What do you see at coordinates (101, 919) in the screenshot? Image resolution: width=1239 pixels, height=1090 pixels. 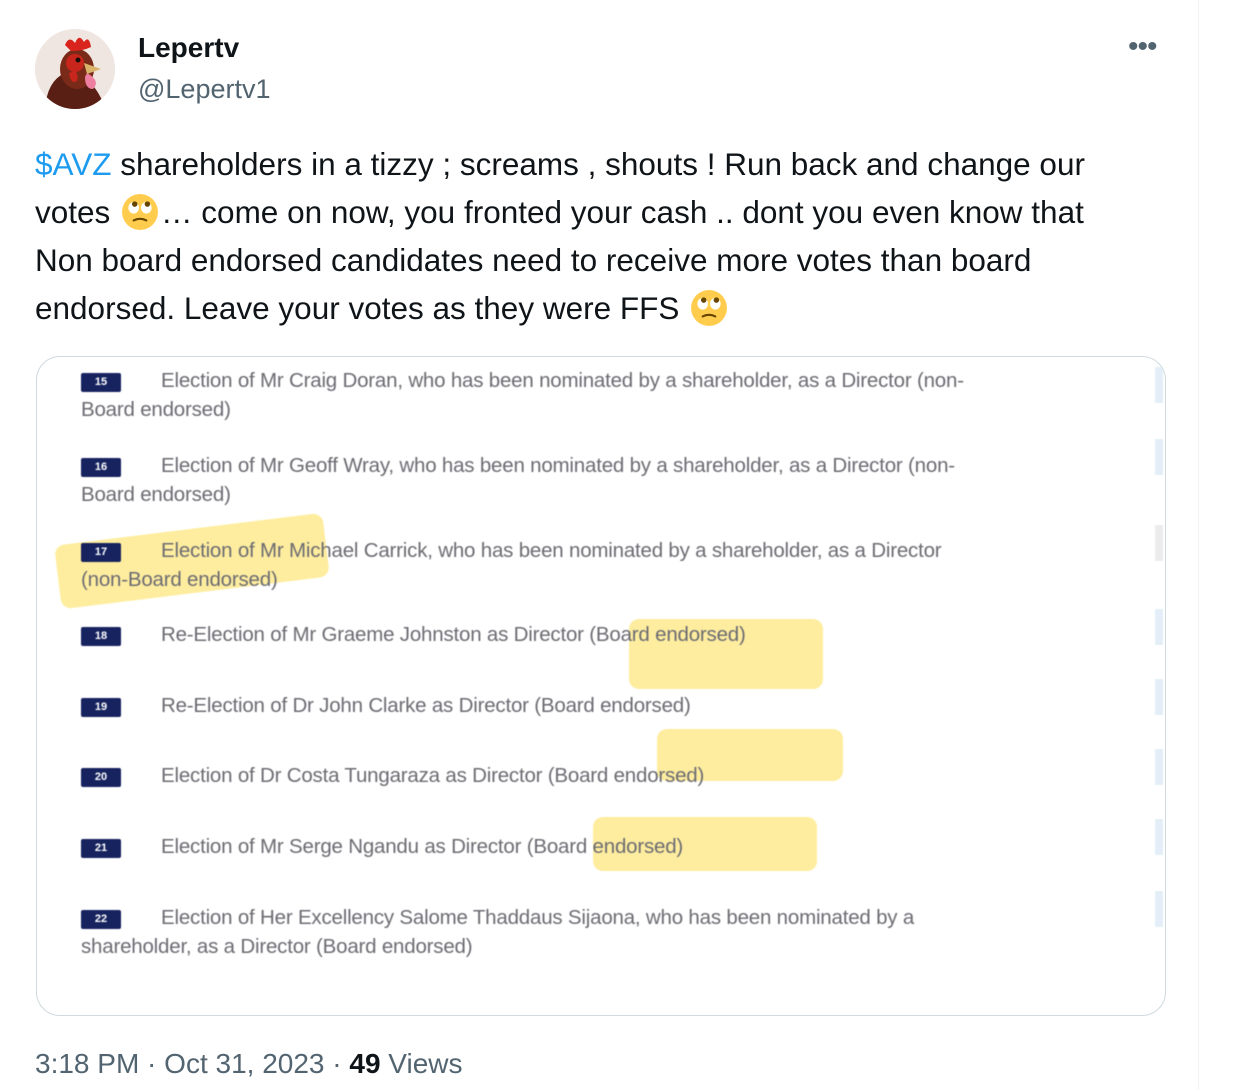 I see `resolution-number: 22` at bounding box center [101, 919].